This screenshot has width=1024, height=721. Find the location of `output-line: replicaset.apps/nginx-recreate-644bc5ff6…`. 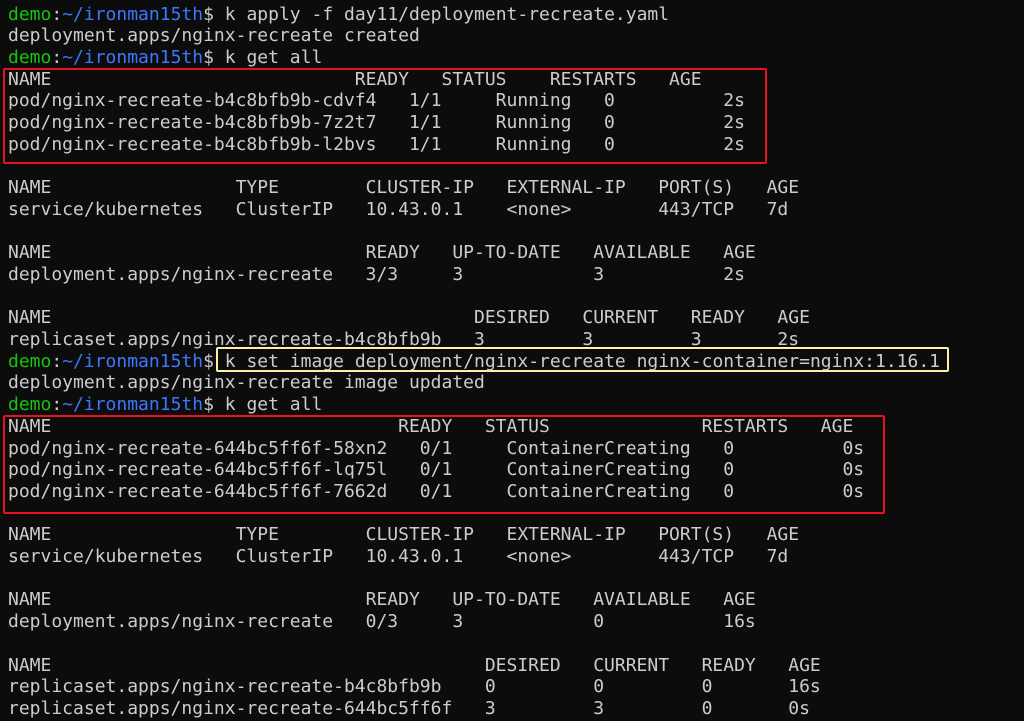

output-line: replicaset.apps/nginx-recreate-644bc5ff6… is located at coordinates (409, 708).